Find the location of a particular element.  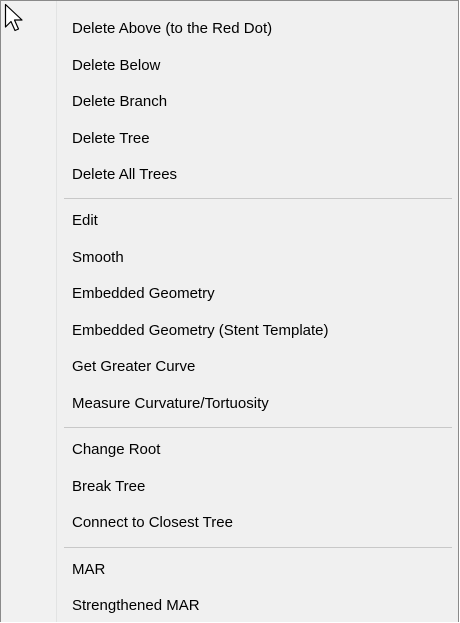

menu-item-strengthened-mar: Strengthened MAR is located at coordinates (257, 606).